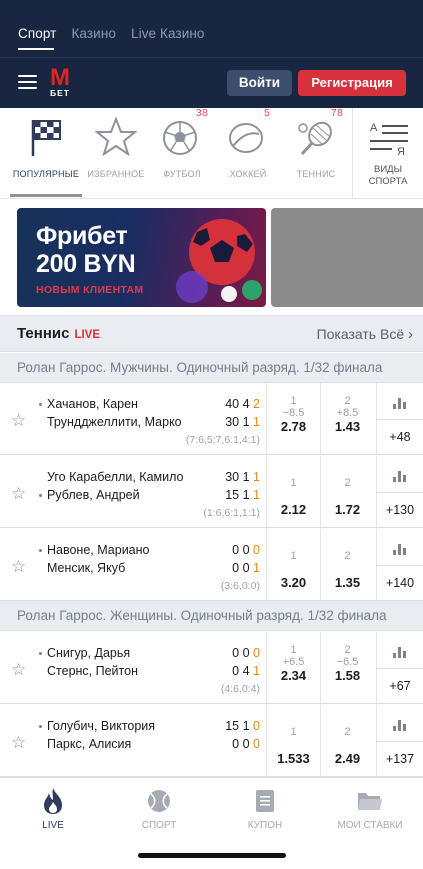 This screenshot has width=423, height=869. Describe the element at coordinates (246, 495) in the screenshot. I see `score-games: 1` at that location.